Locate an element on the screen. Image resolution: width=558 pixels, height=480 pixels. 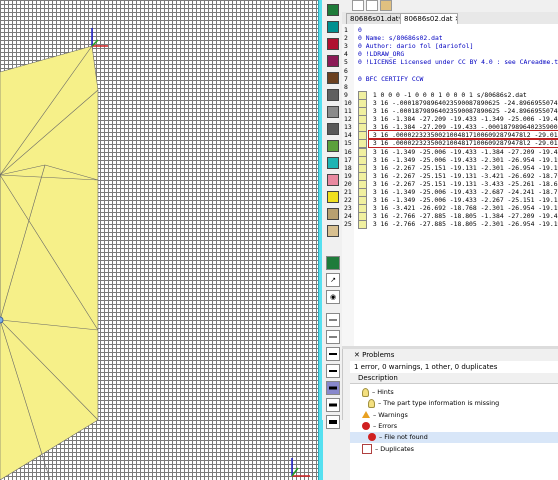
line-text is located at coordinates (356, 87).